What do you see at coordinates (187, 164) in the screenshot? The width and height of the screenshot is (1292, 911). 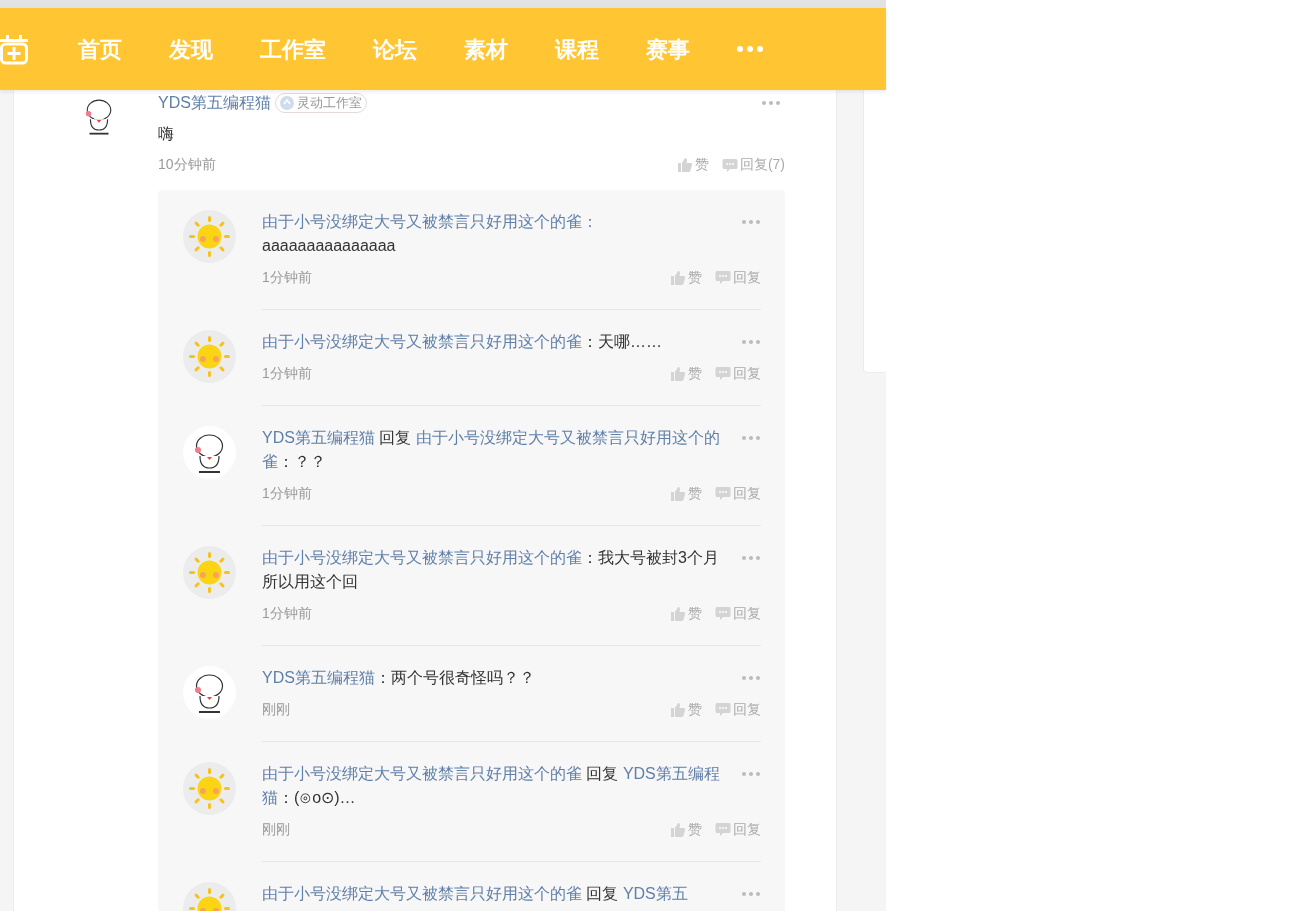 I see `post-time: 10分钟前` at bounding box center [187, 164].